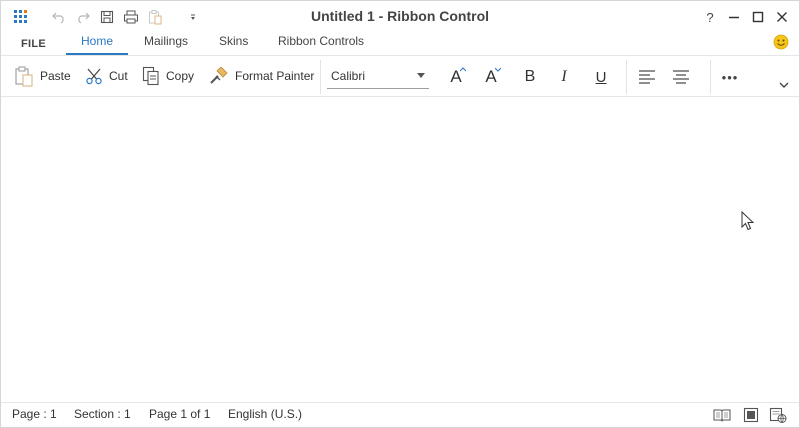 The width and height of the screenshot is (800, 428). Describe the element at coordinates (751, 415) in the screenshot. I see `print-layout-icon` at that location.